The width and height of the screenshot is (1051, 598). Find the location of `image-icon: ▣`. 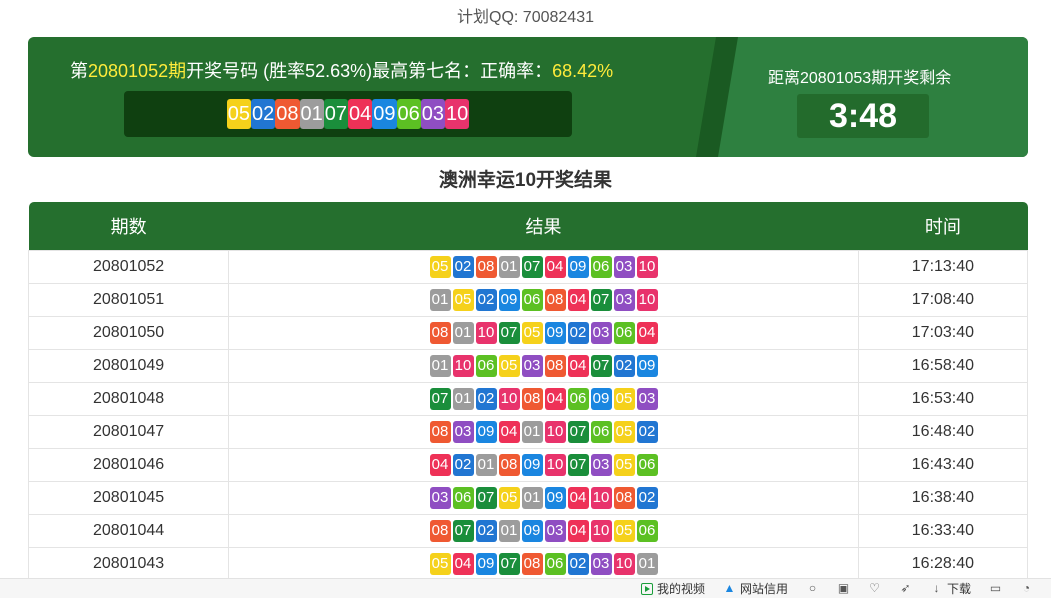

image-icon: ▣ is located at coordinates (843, 588).